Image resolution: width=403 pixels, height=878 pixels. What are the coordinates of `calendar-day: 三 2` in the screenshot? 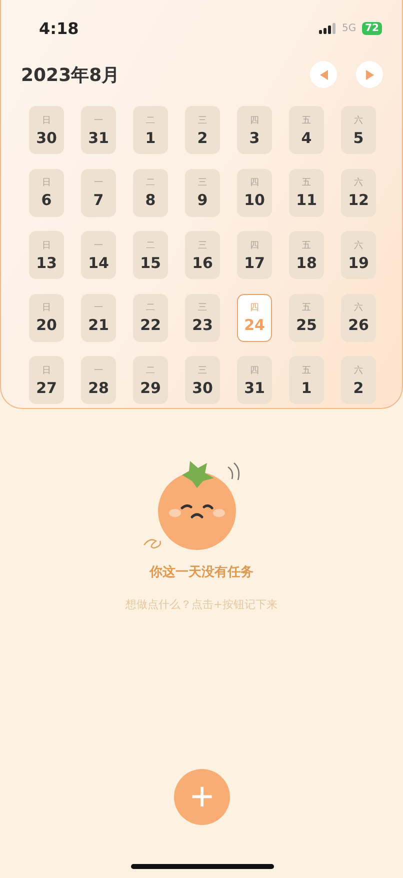 It's located at (202, 130).